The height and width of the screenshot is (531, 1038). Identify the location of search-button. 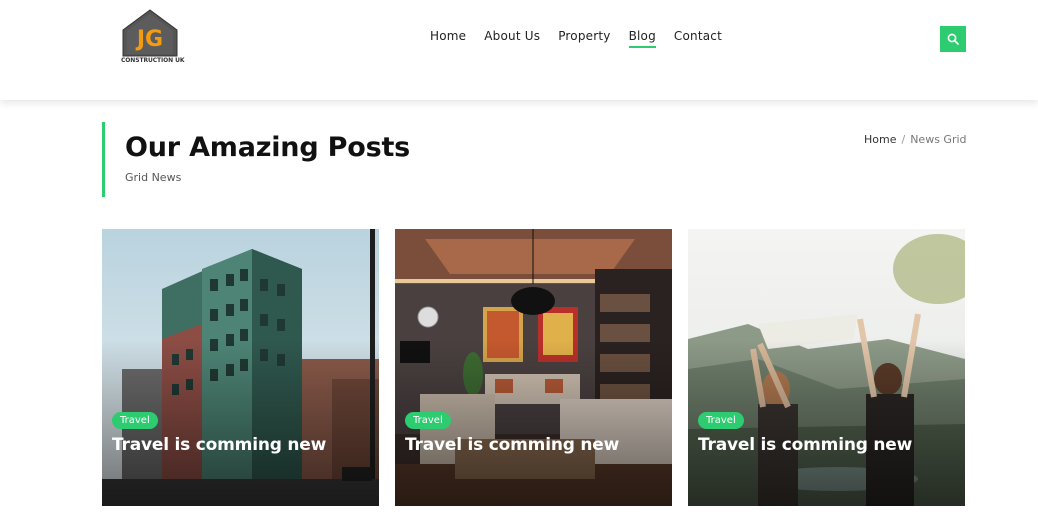
(953, 39).